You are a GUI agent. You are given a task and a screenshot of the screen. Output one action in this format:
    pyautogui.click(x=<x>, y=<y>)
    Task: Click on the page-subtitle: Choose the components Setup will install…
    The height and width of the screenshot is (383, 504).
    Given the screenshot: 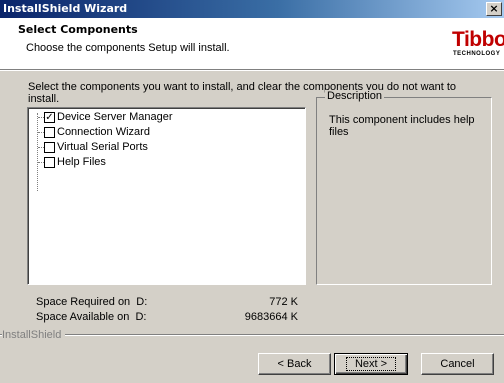 What is the action you would take?
    pyautogui.click(x=128, y=48)
    